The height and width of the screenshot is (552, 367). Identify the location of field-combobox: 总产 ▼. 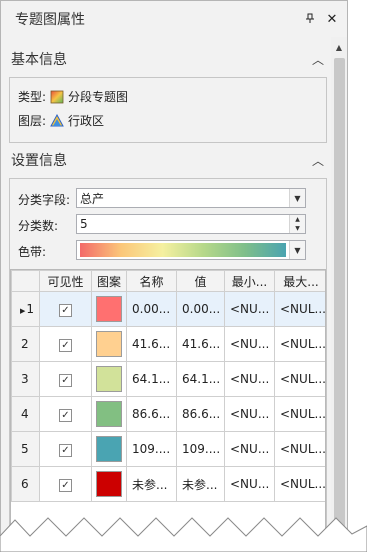
(191, 198).